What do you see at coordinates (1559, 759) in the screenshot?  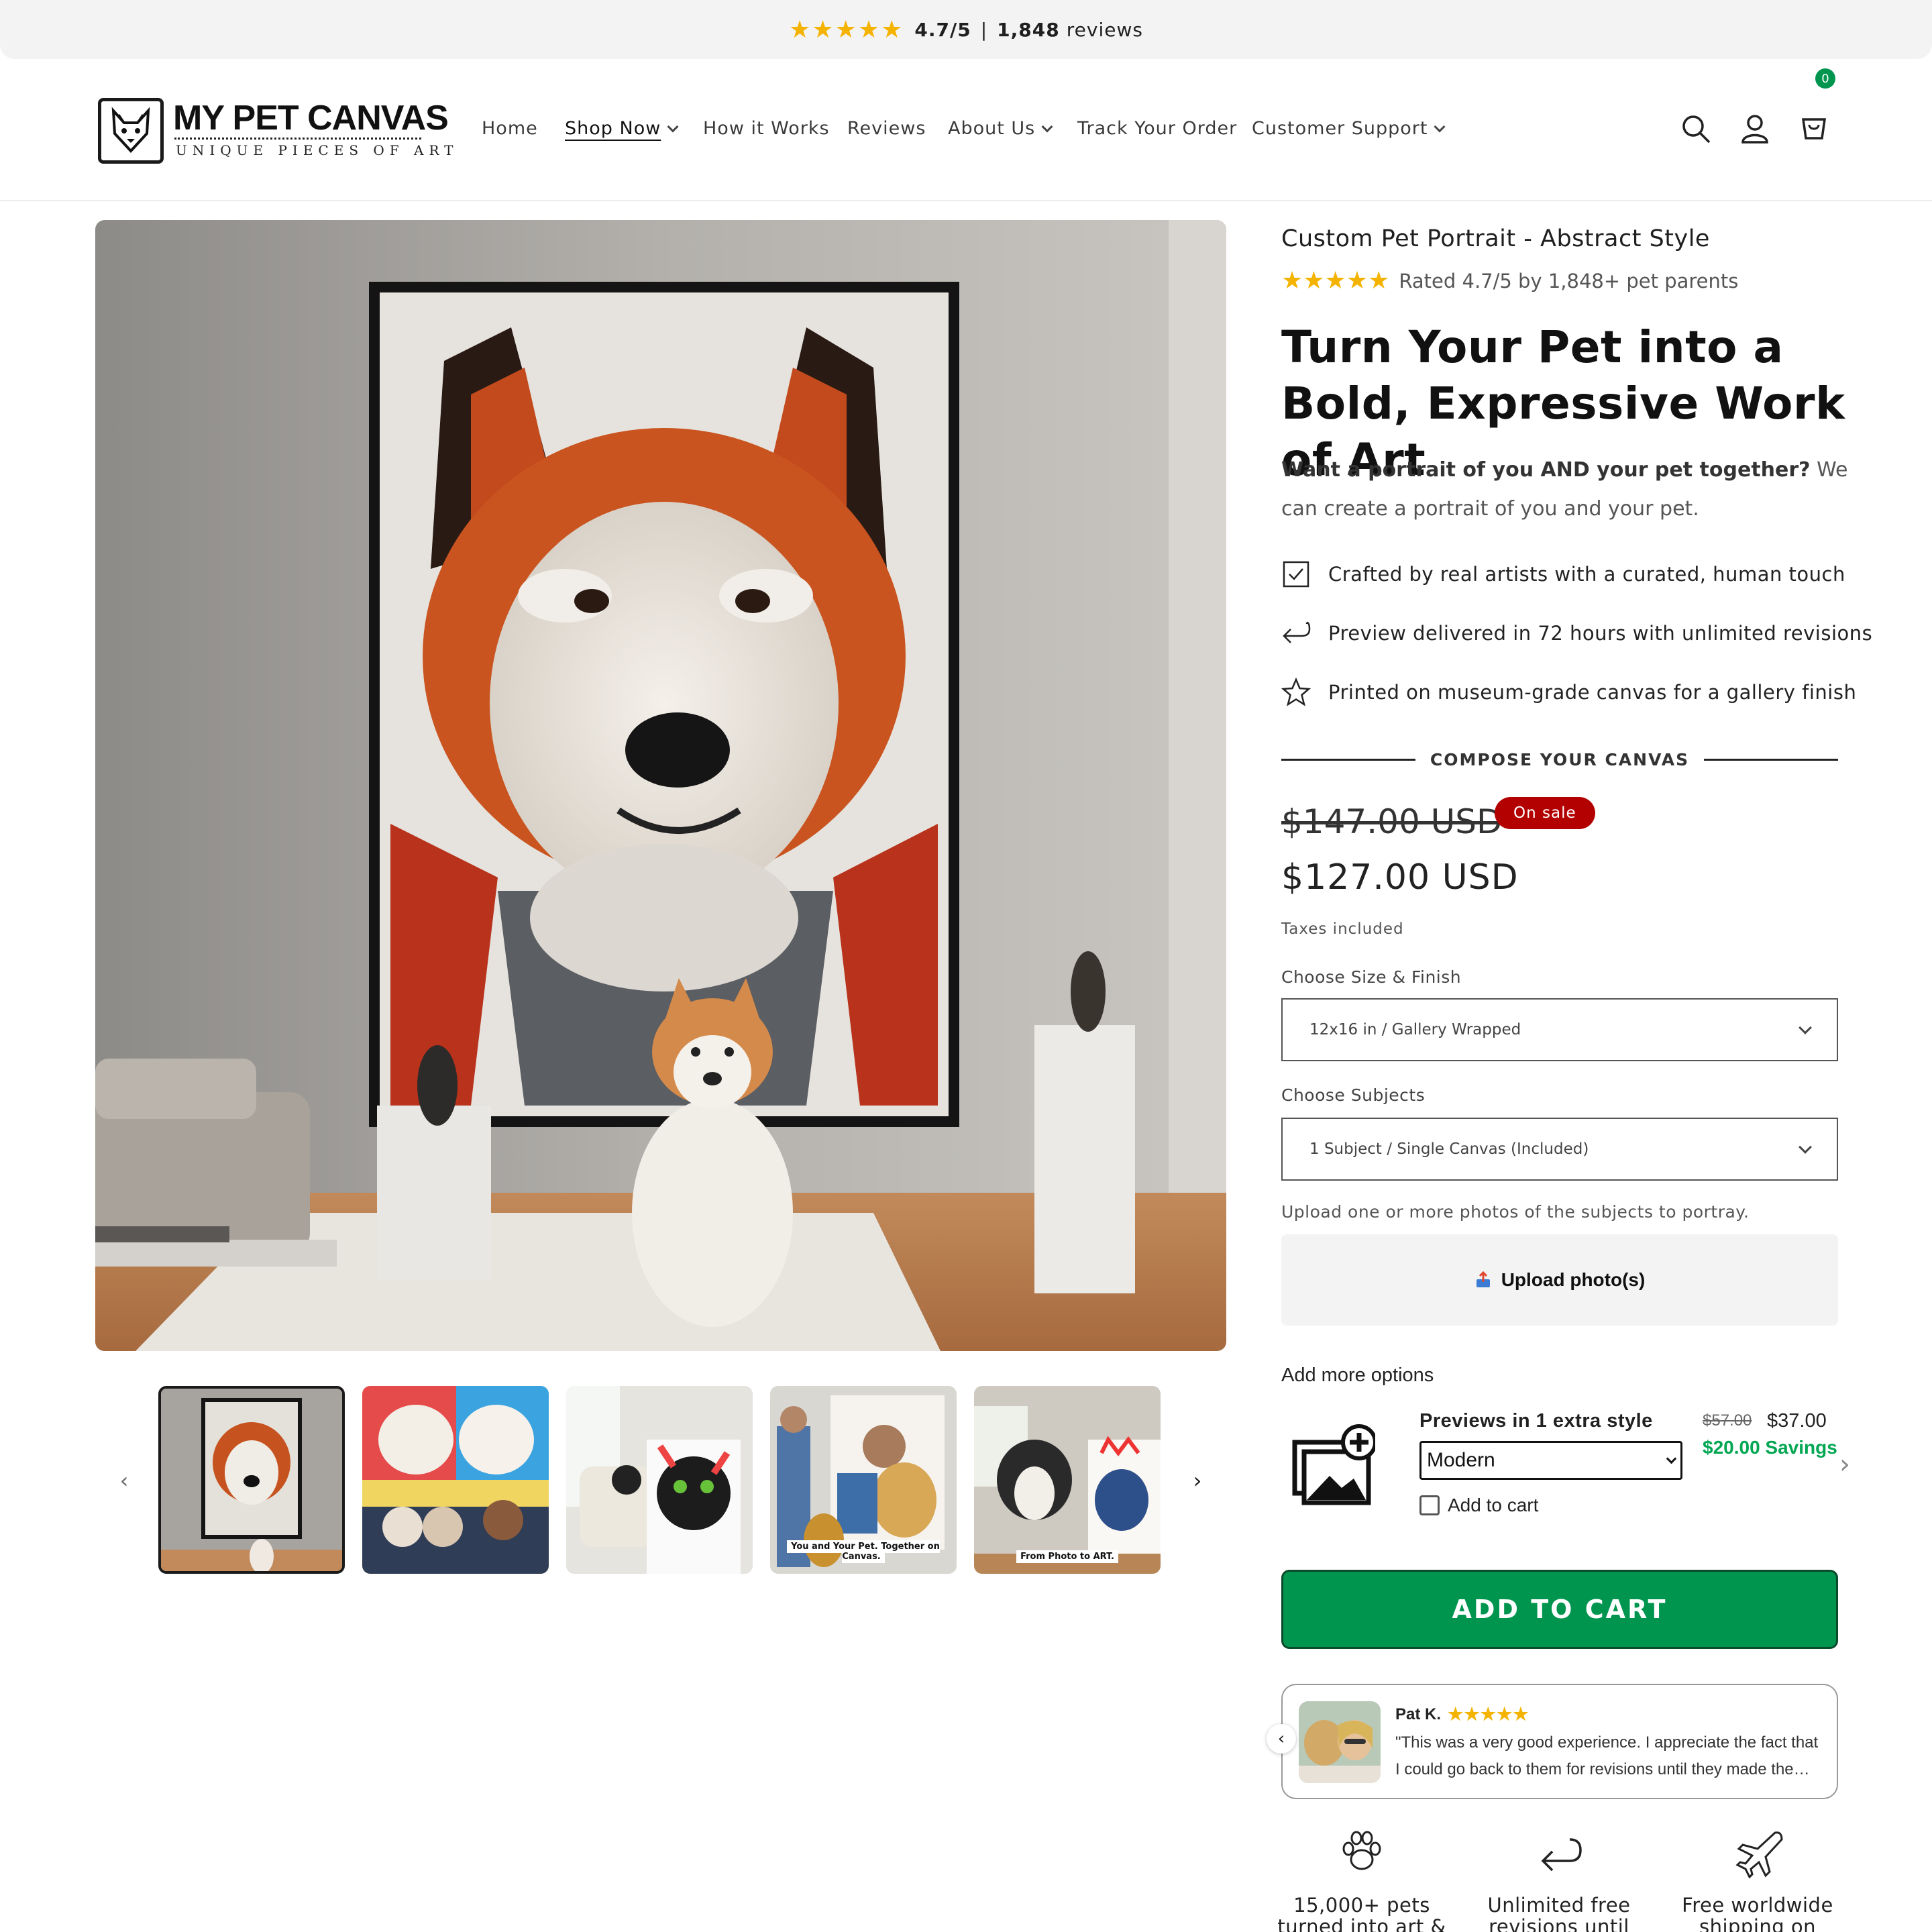 I see `compose-heading: COMPOSE YOUR CANVAS` at bounding box center [1559, 759].